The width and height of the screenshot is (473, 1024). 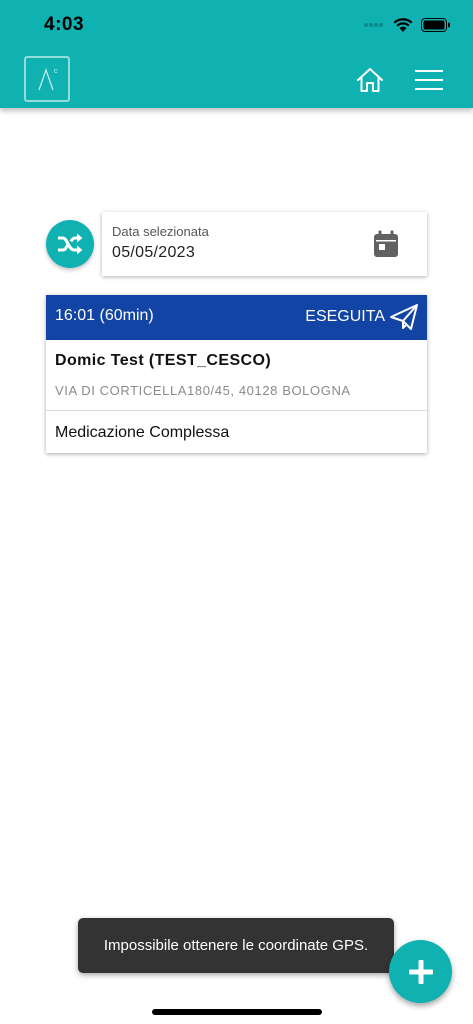 What do you see at coordinates (203, 390) in the screenshot?
I see `patient-address: VIA DI CORTICELLA180/45, 40128 BOLOGNA` at bounding box center [203, 390].